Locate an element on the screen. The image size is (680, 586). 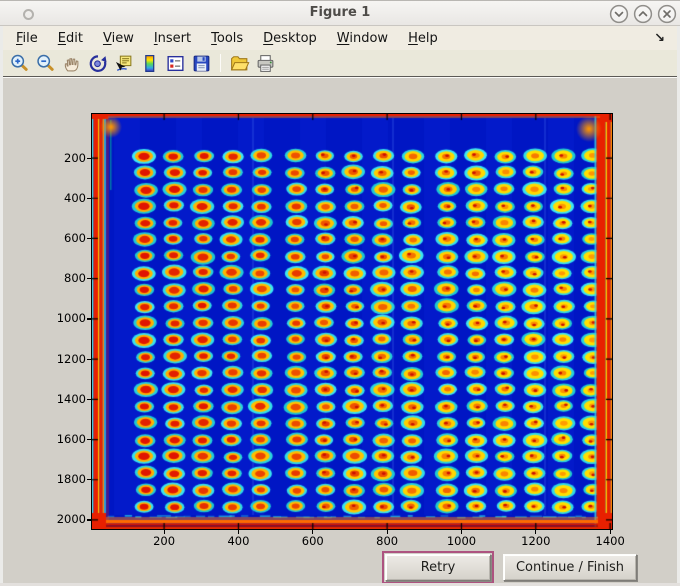
y-tick-label: 1600 is located at coordinates (71, 439).